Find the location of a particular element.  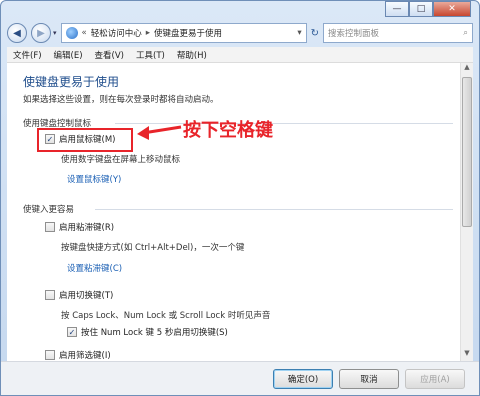

stickykeys-description: 按键盘快捷方式(如 Ctrl+Alt+Del)，一次一个键 is located at coordinates (153, 248).